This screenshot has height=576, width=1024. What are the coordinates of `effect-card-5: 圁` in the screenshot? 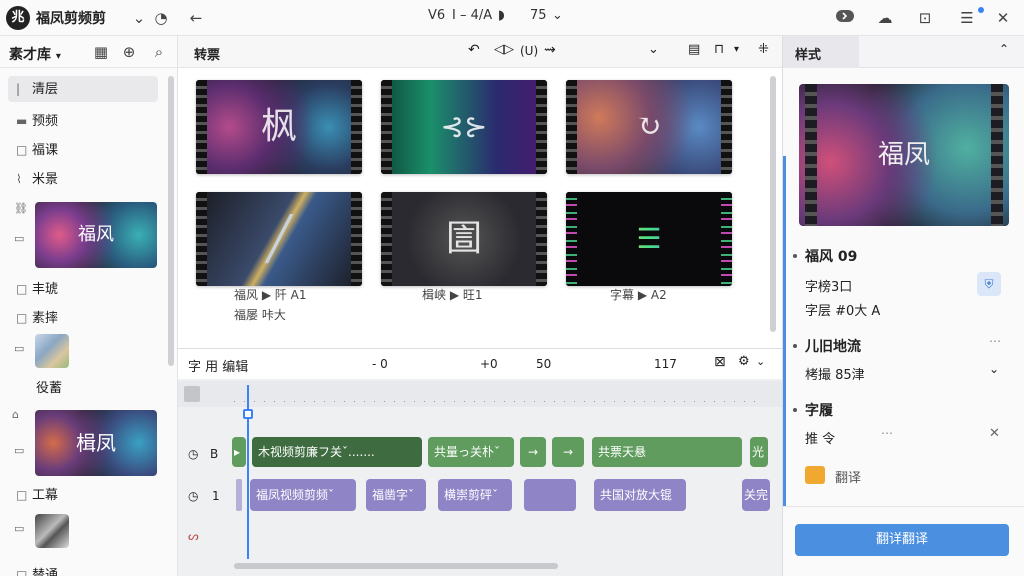 It's located at (464, 239).